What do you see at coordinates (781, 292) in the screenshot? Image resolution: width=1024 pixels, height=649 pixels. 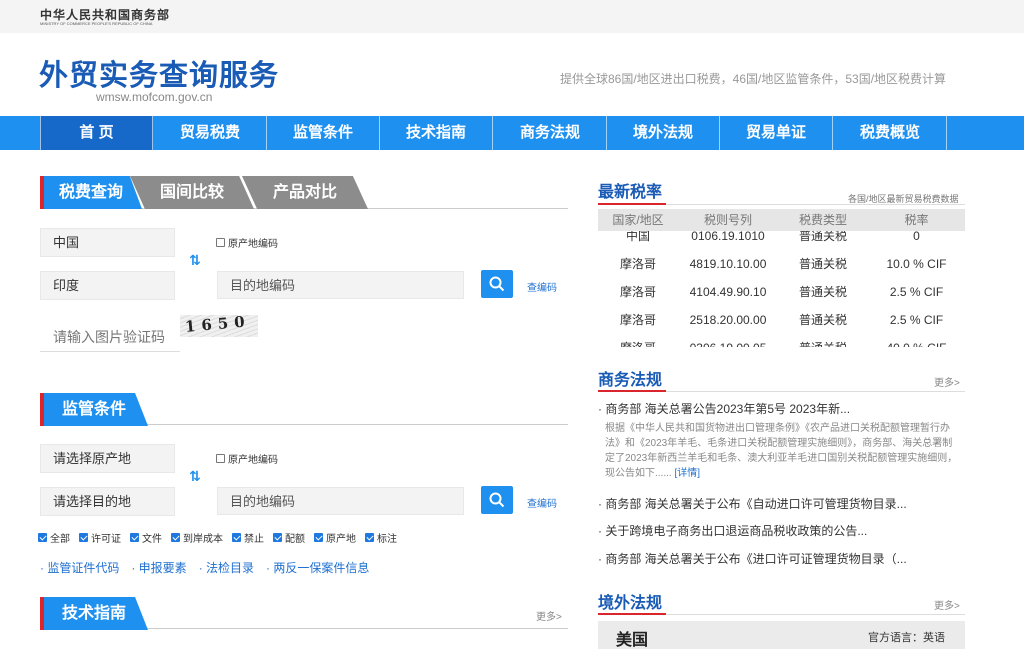 I see `table-row: 摩洛哥 4104.49.90.10 普通关税 2.5 % CIF` at bounding box center [781, 292].